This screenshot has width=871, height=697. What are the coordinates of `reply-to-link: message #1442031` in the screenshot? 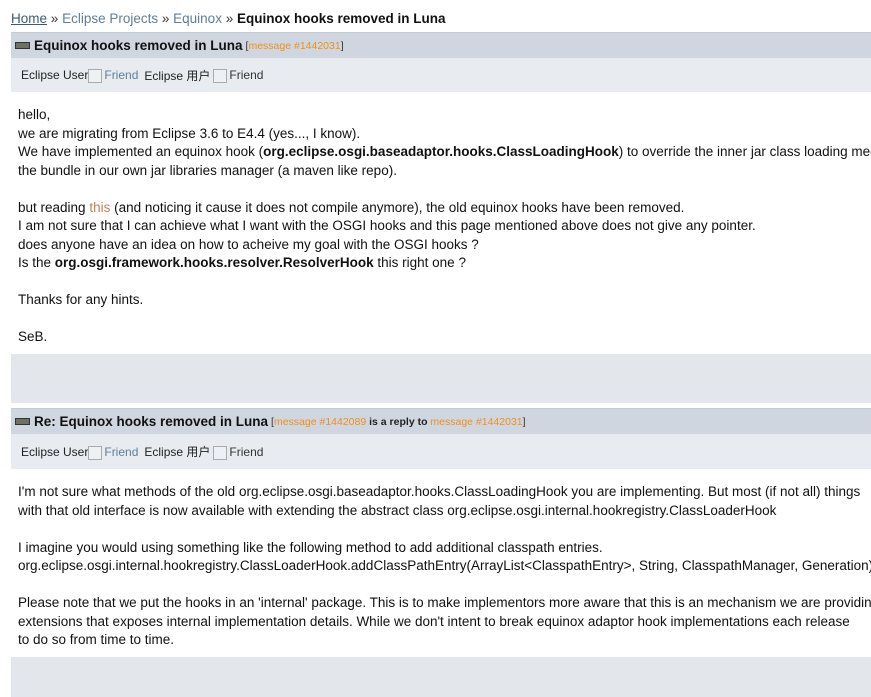 It's located at (476, 422).